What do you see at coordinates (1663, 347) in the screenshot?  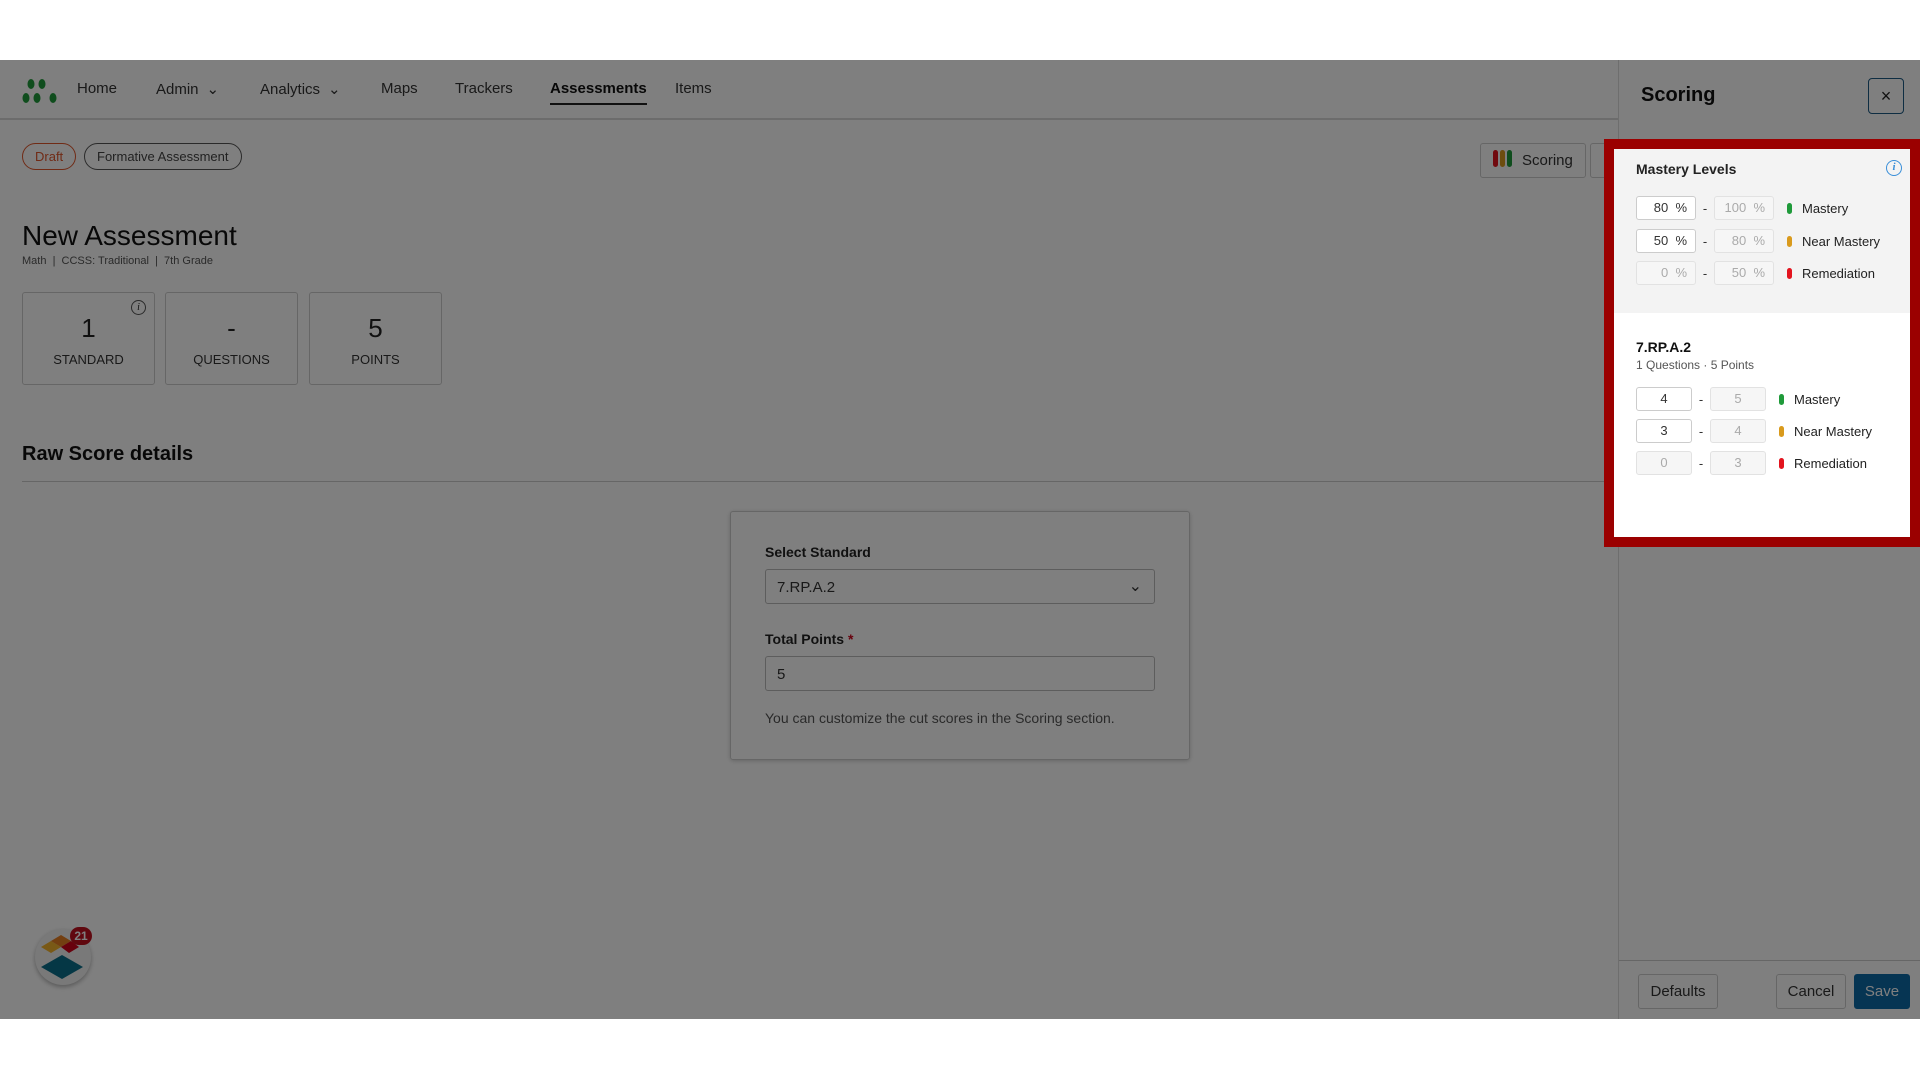 I see `standard-code: 7.RP.A.2` at bounding box center [1663, 347].